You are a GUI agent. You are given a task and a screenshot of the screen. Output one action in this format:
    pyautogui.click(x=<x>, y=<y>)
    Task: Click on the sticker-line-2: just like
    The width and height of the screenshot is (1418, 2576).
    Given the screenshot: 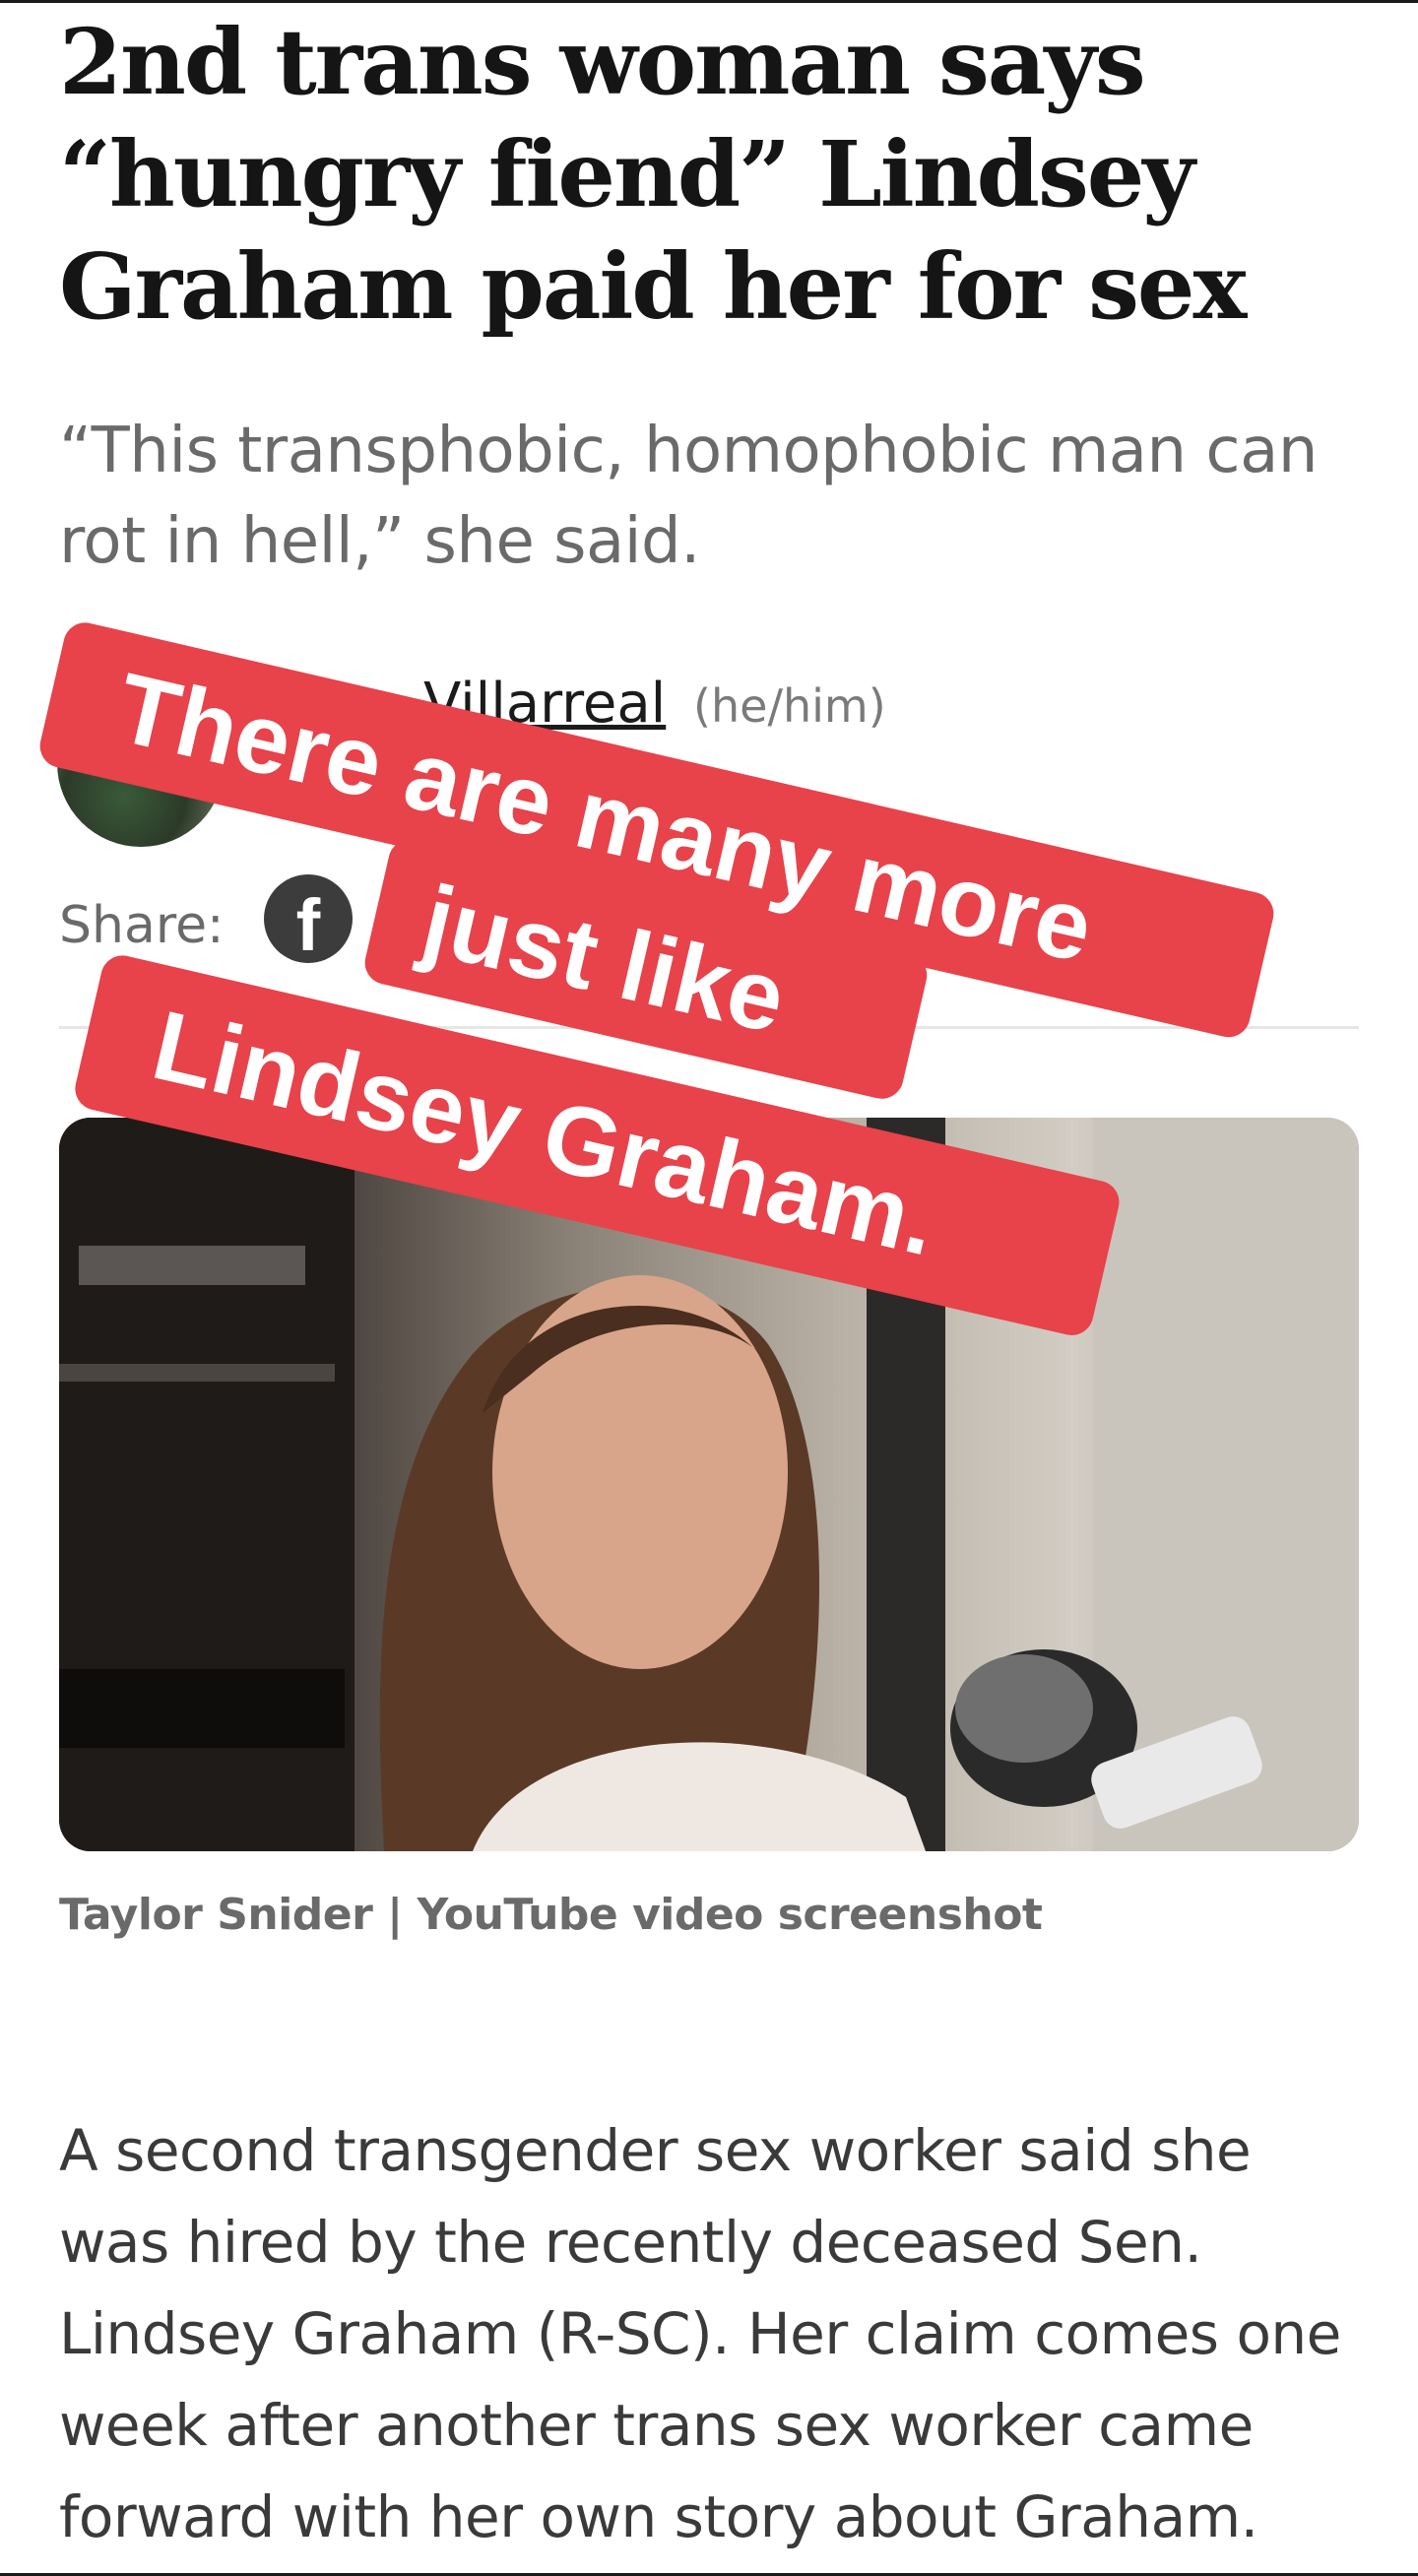 What is the action you would take?
    pyautogui.click(x=646, y=969)
    